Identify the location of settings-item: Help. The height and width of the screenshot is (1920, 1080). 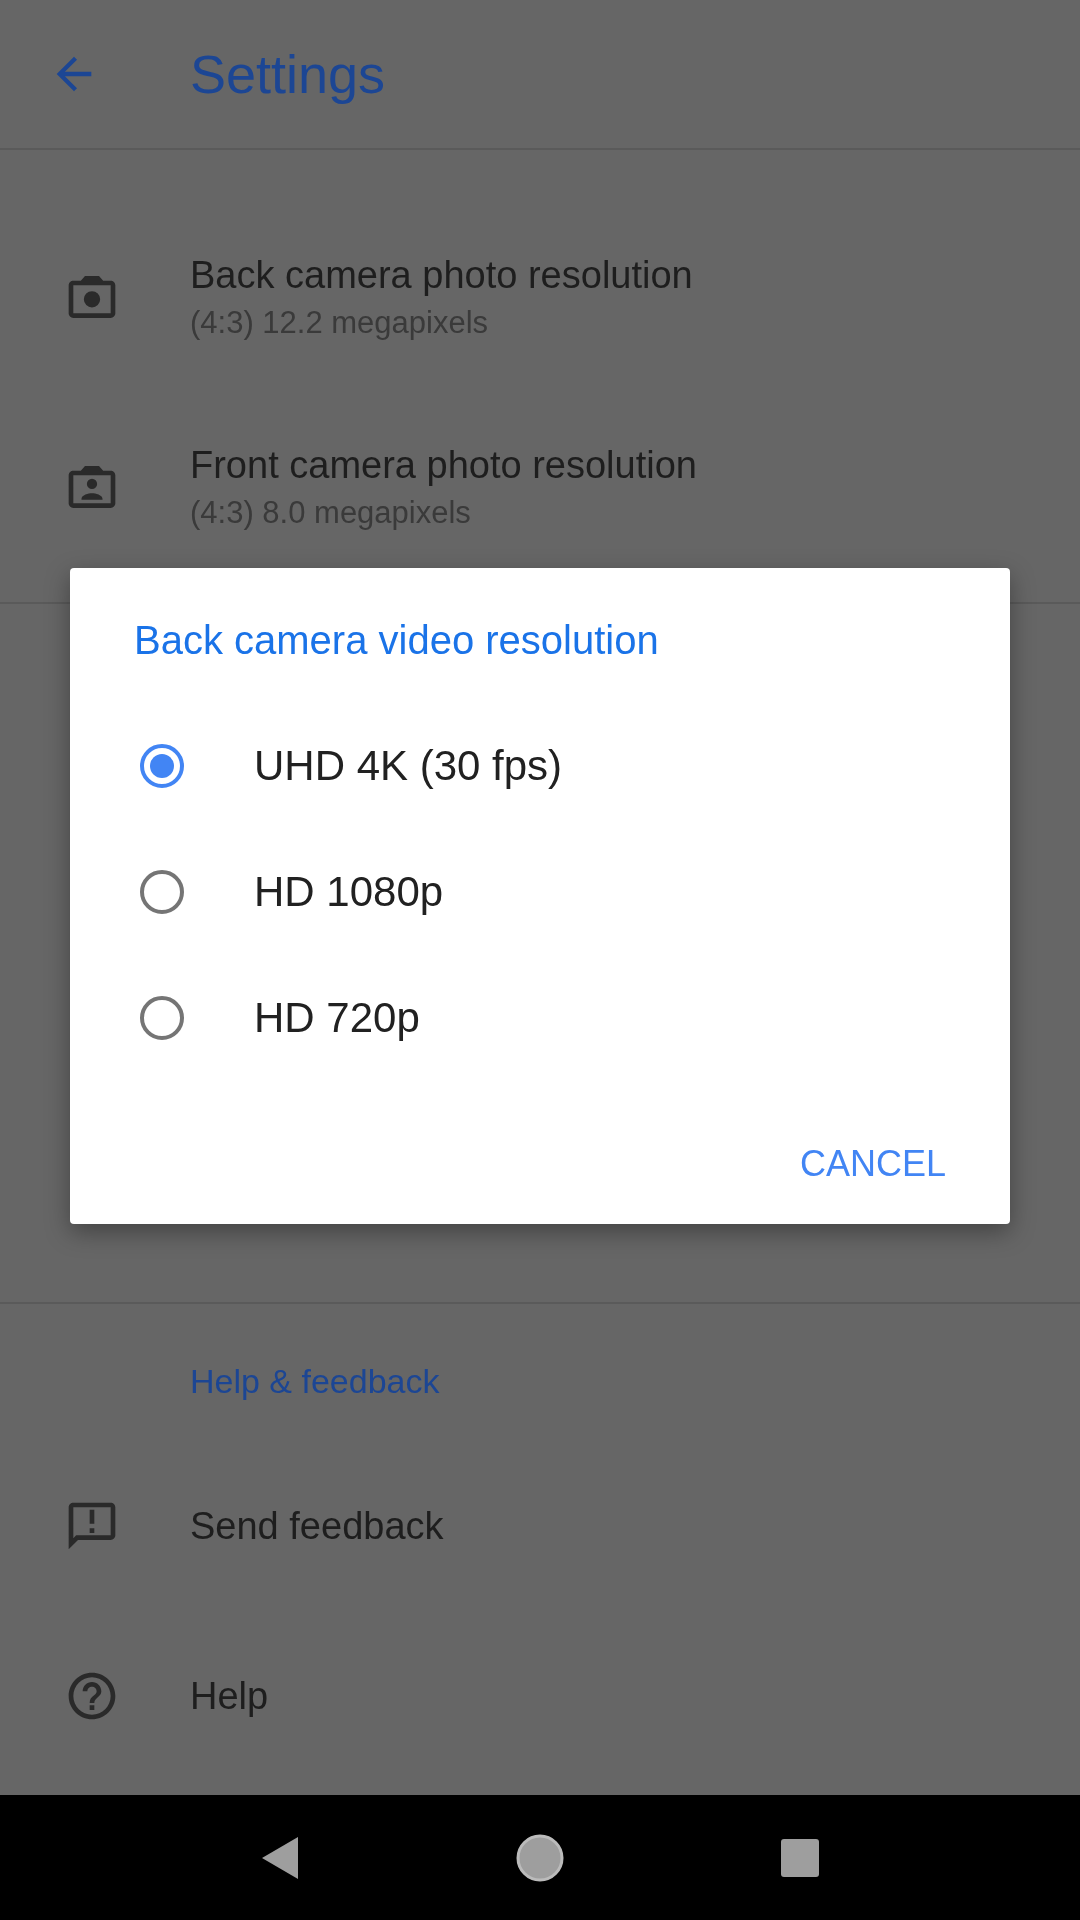
(540, 1696).